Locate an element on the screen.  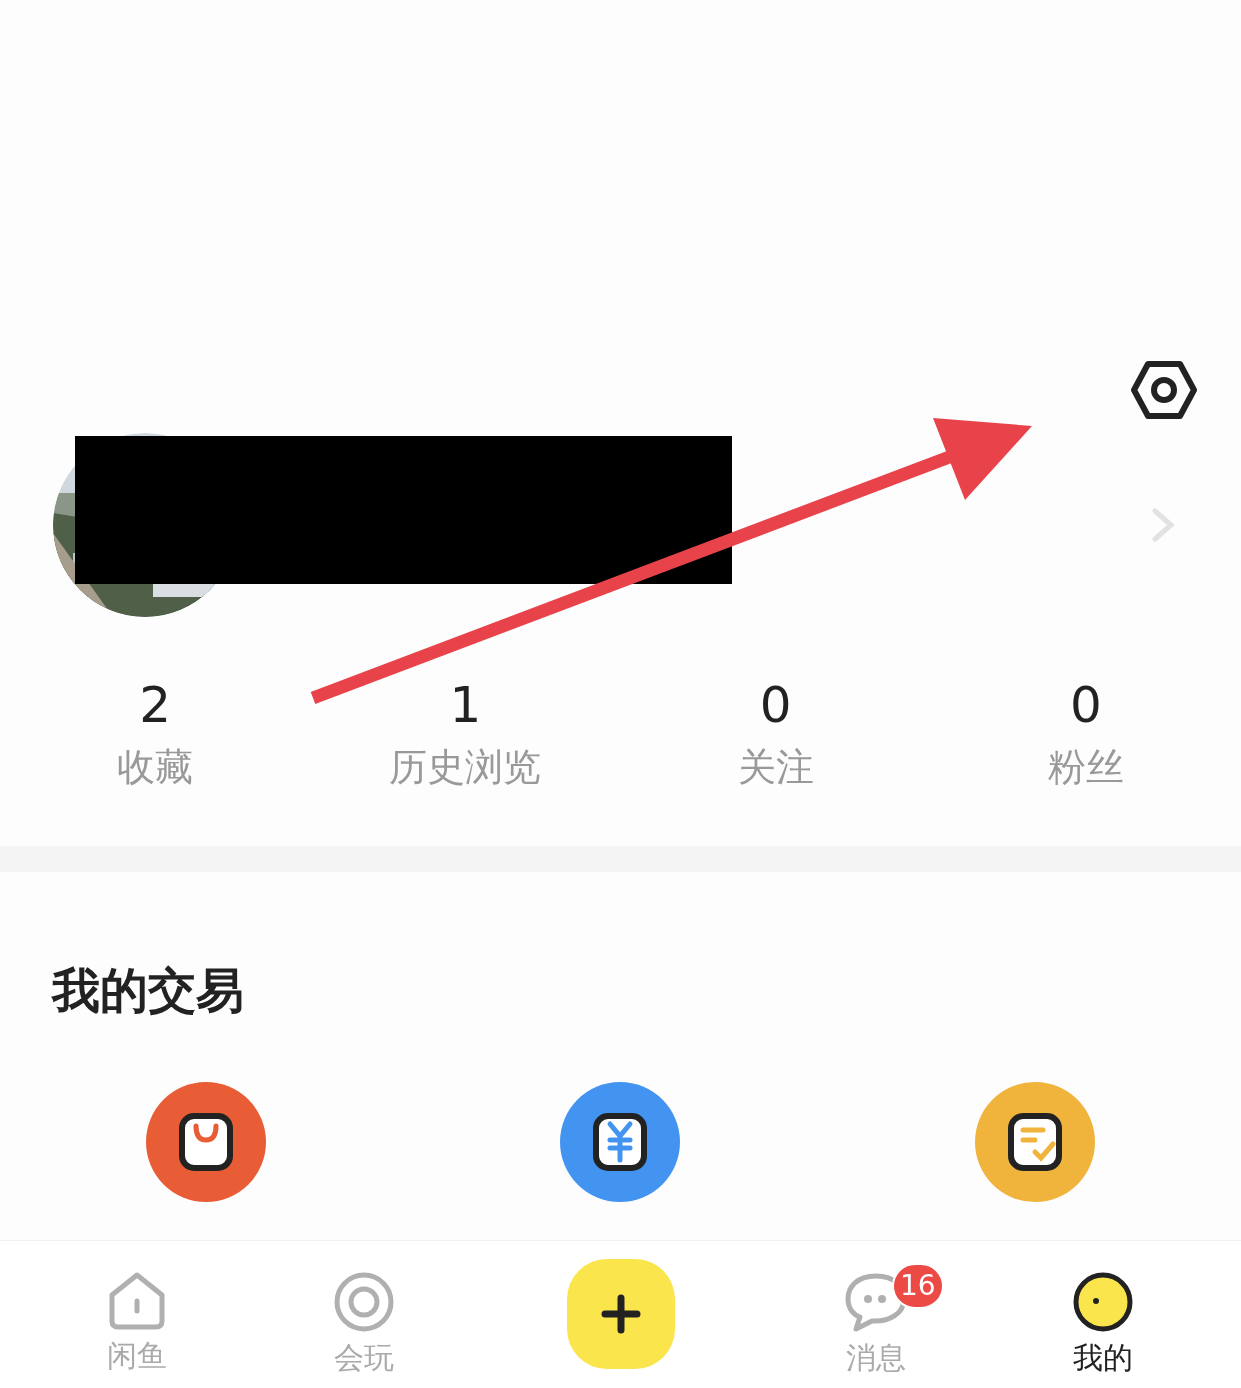
tab-item: 我的 is located at coordinates (1102, 1307).